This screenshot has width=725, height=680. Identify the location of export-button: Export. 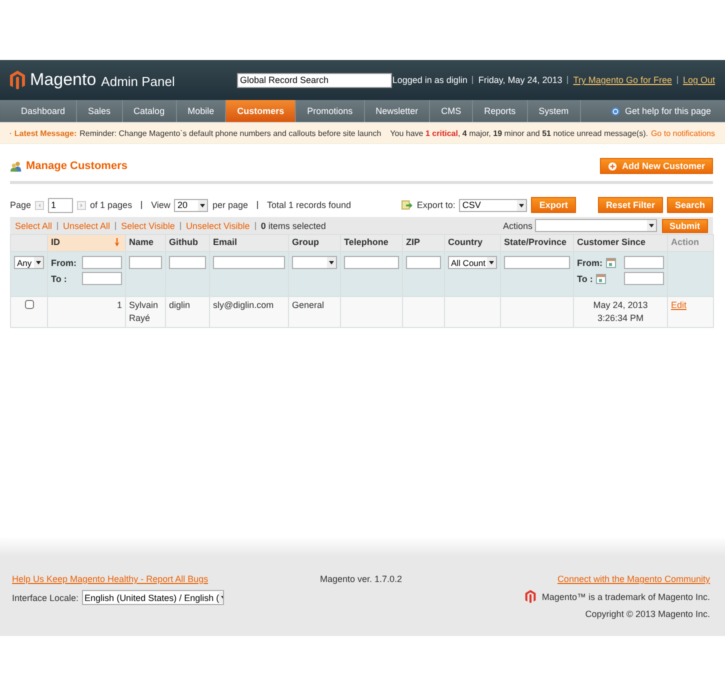
(553, 205).